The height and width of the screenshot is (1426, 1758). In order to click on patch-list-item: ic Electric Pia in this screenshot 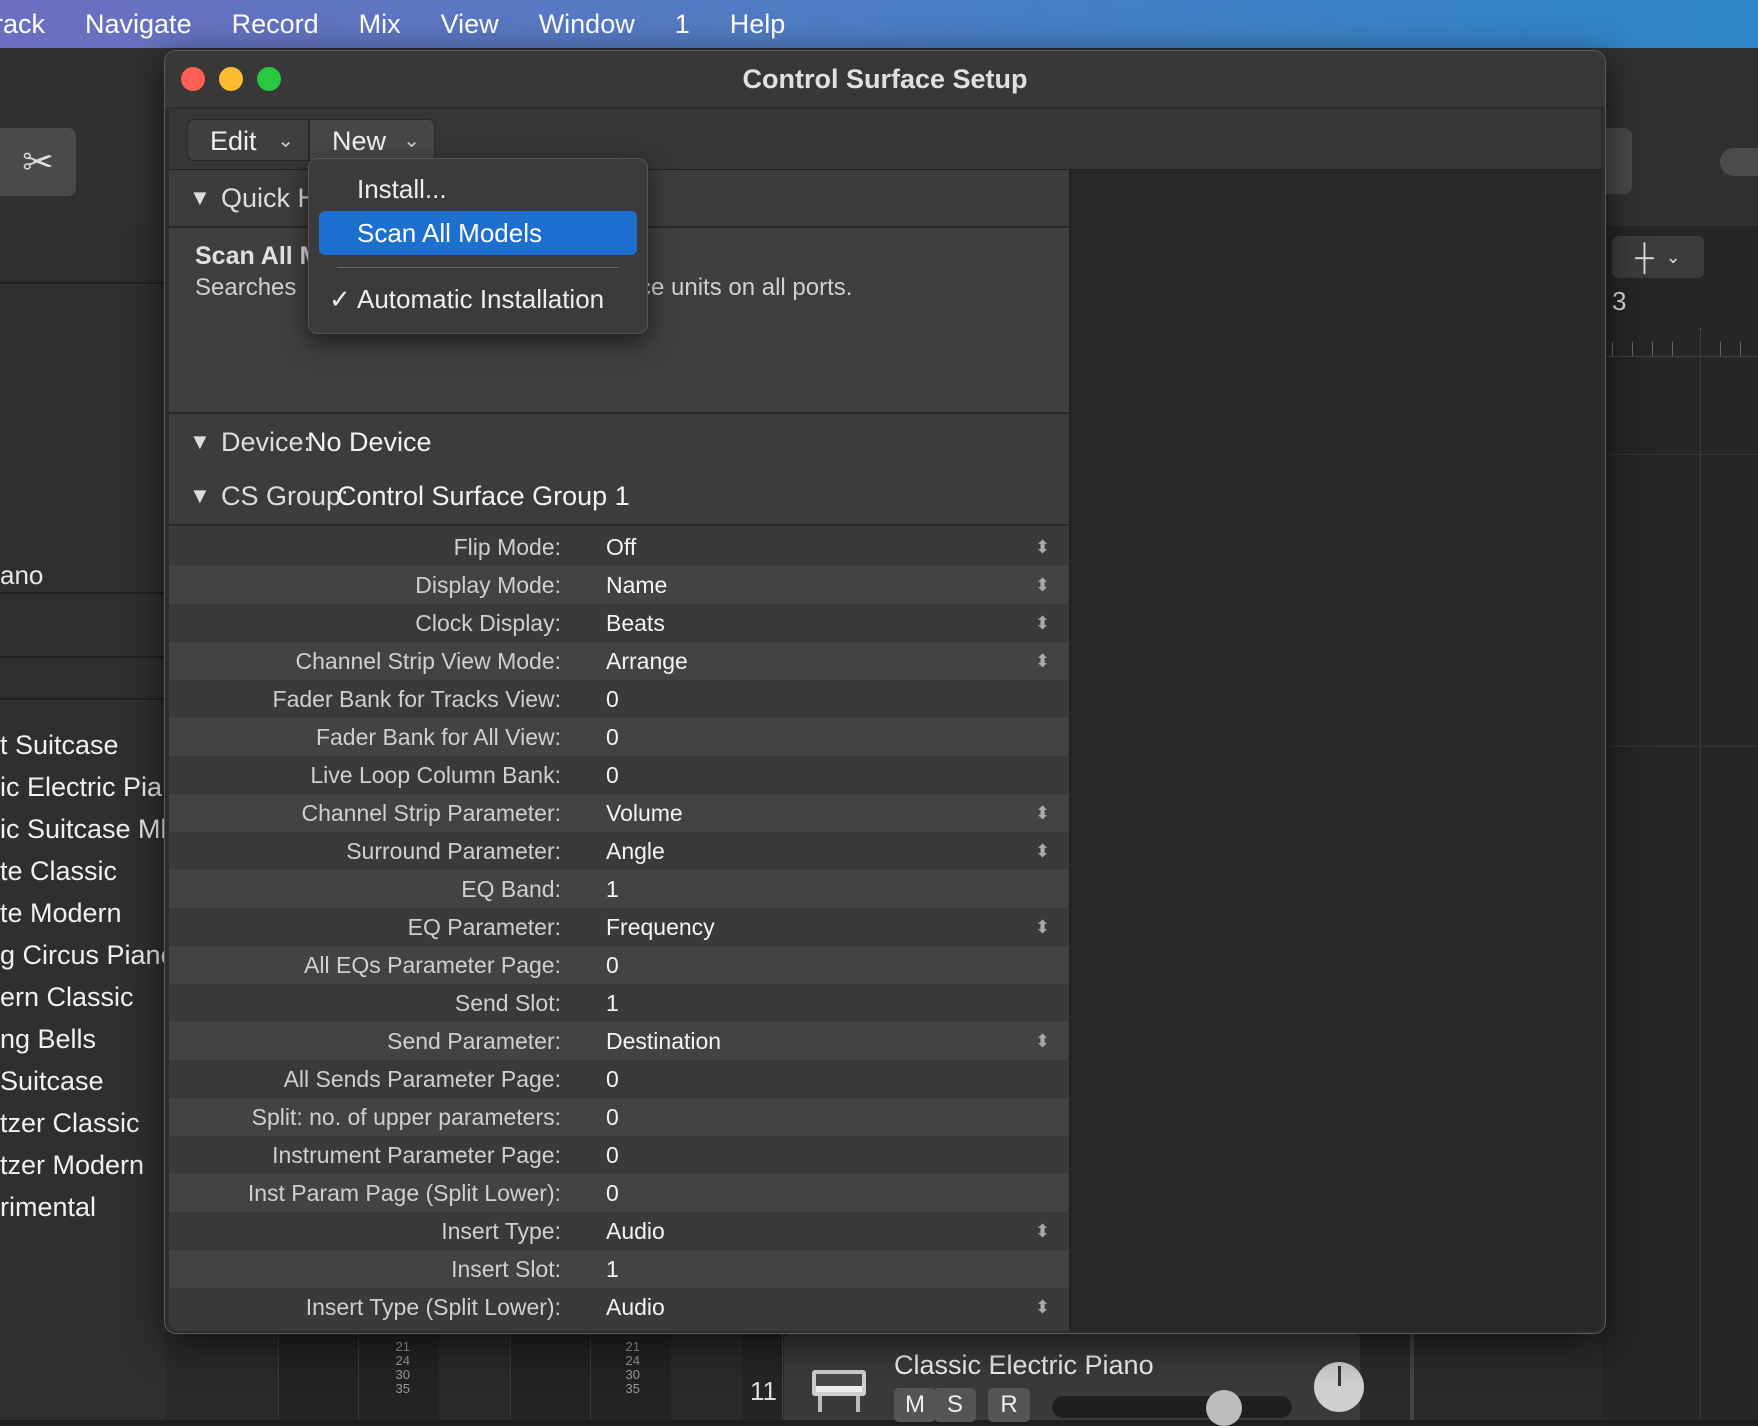, I will do `click(82, 787)`.